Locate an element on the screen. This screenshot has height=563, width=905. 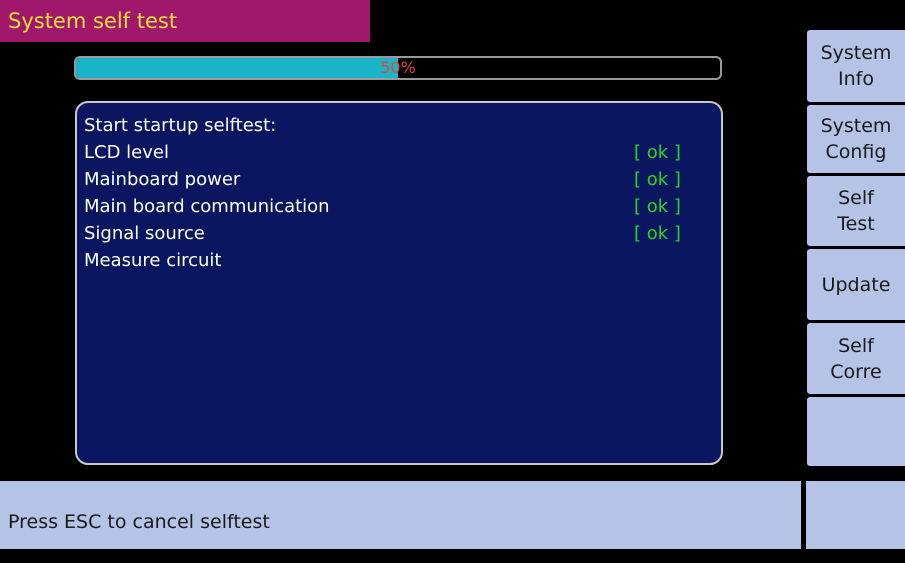
log-item-name: Signal source is located at coordinates (144, 233).